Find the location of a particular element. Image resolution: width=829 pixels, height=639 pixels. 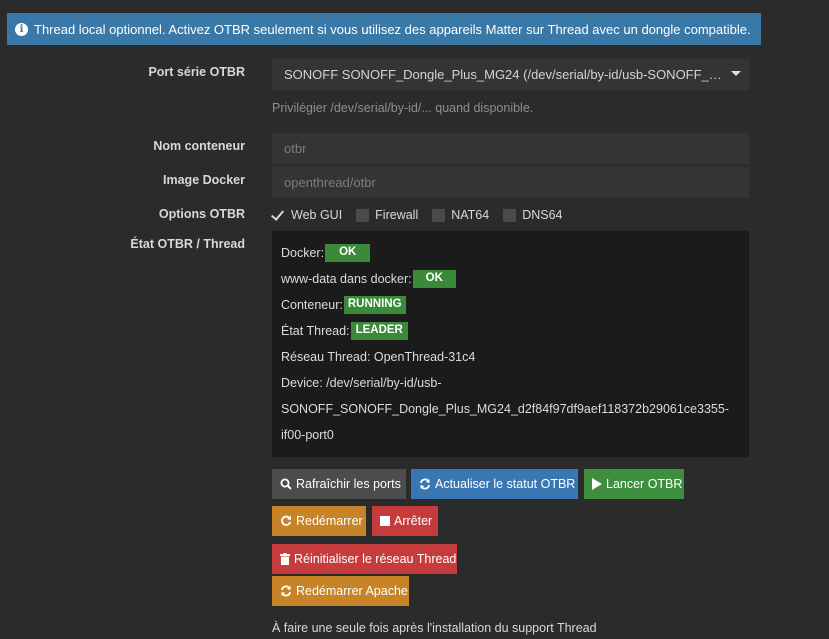

info-icon: i is located at coordinates (21, 29).